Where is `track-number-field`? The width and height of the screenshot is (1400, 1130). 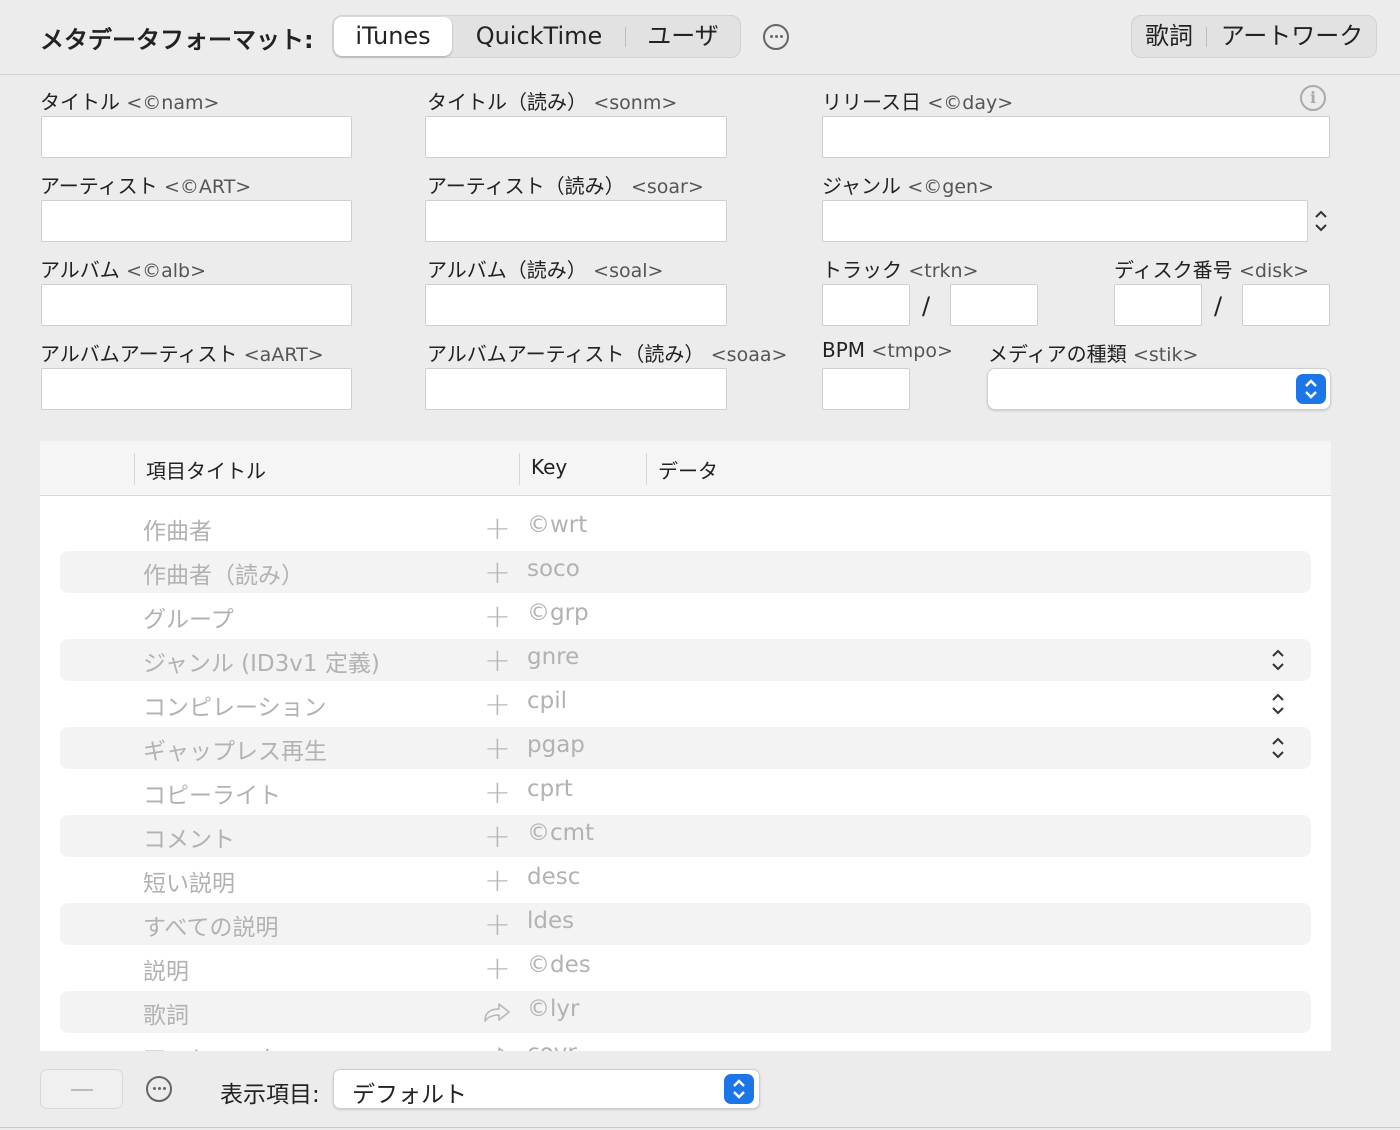
track-number-field is located at coordinates (866, 305).